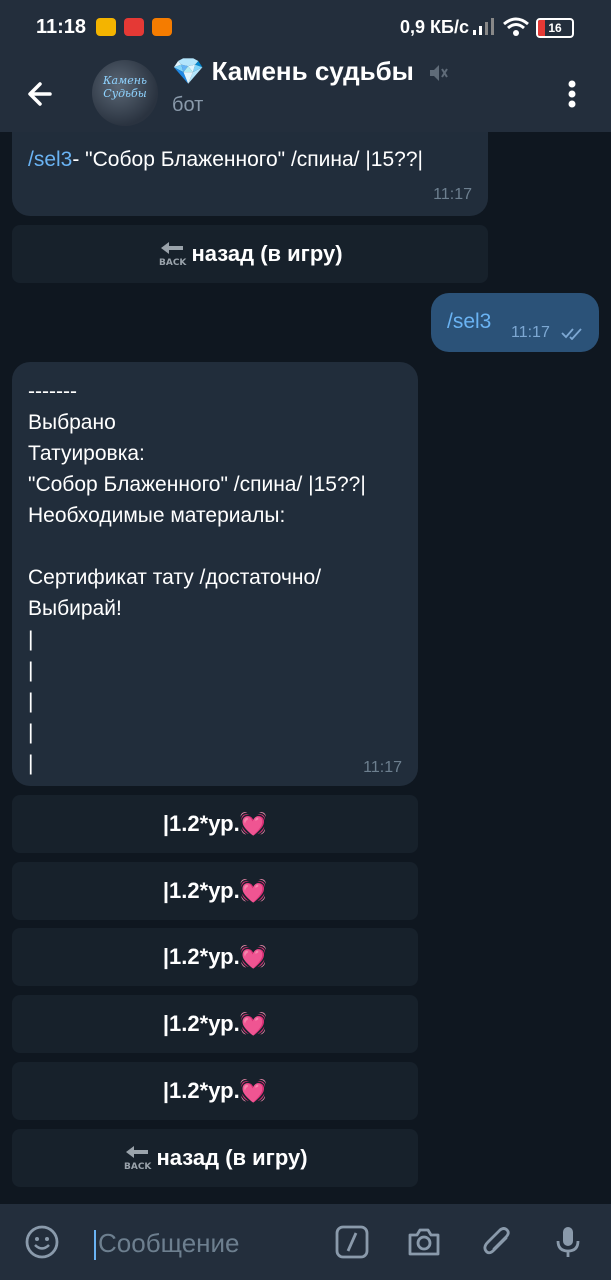 Image resolution: width=611 pixels, height=1280 pixels. Describe the element at coordinates (72, 422) in the screenshot. I see `message-line: Выбрано` at that location.